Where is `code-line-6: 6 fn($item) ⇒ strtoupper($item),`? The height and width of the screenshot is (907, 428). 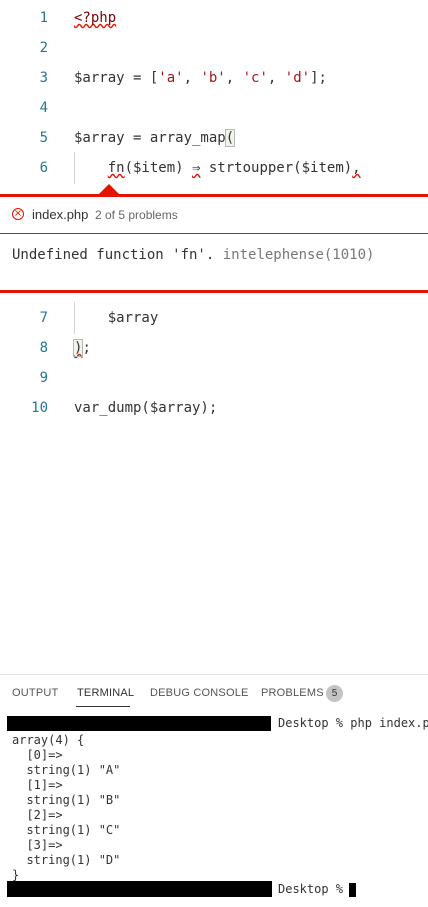
code-line-6: 6 fn($item) ⇒ strtoupper($item), is located at coordinates (214, 168).